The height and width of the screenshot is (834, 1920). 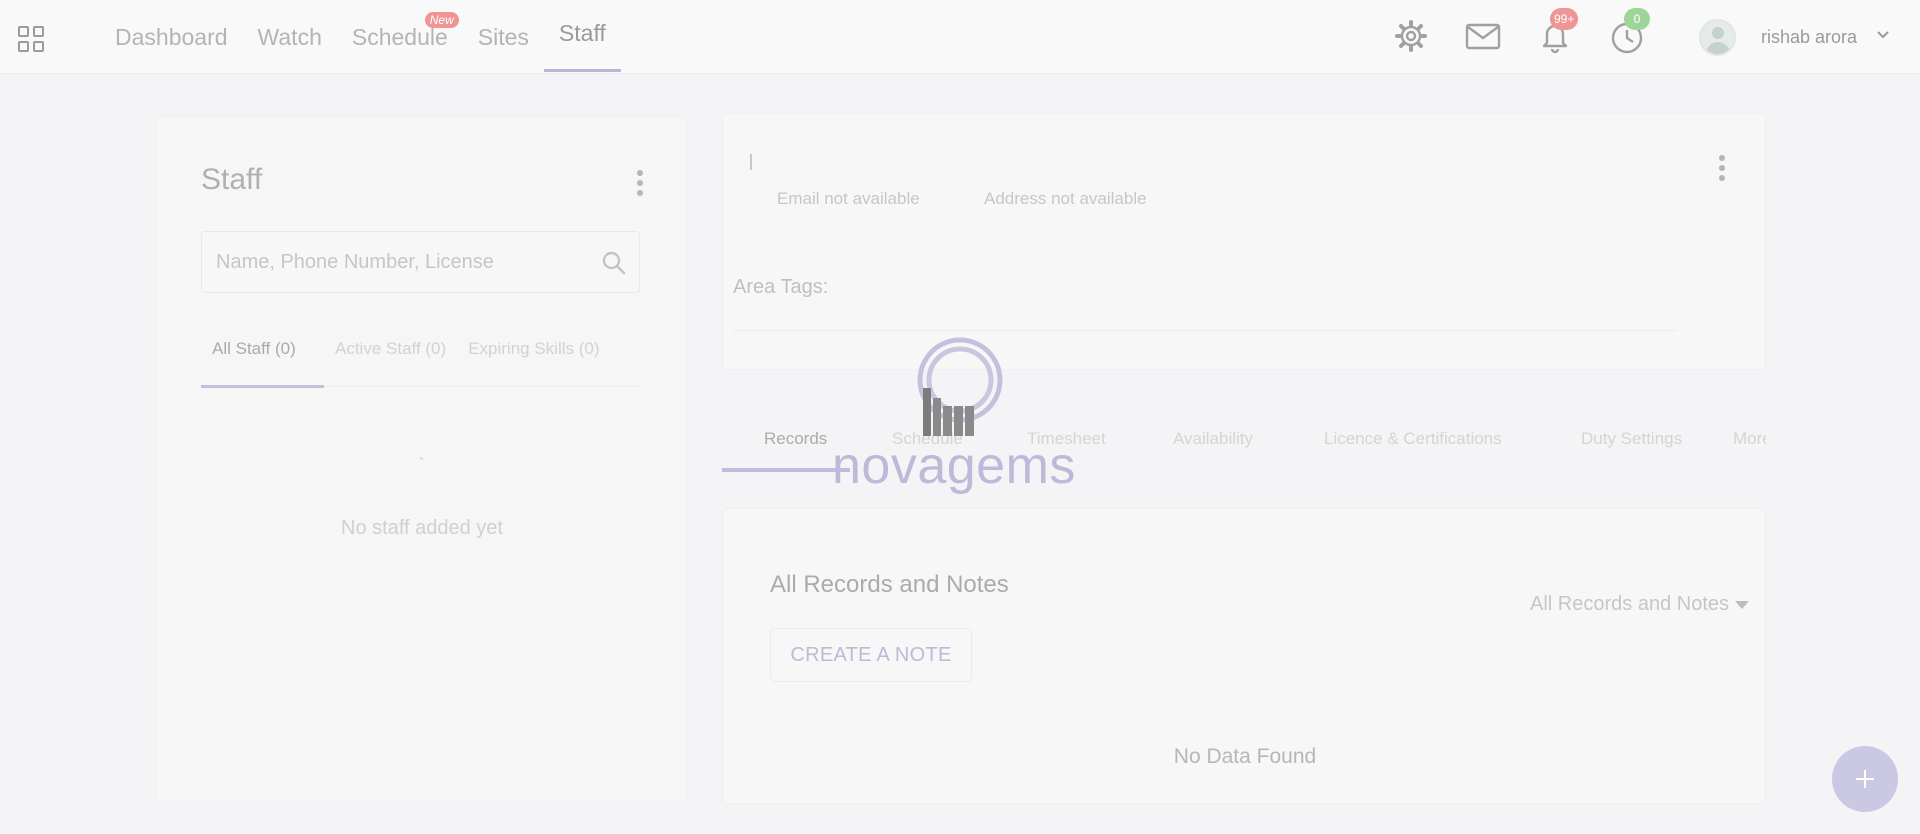 I want to click on tab-active-staff: Active Staff (0), so click(x=390, y=358).